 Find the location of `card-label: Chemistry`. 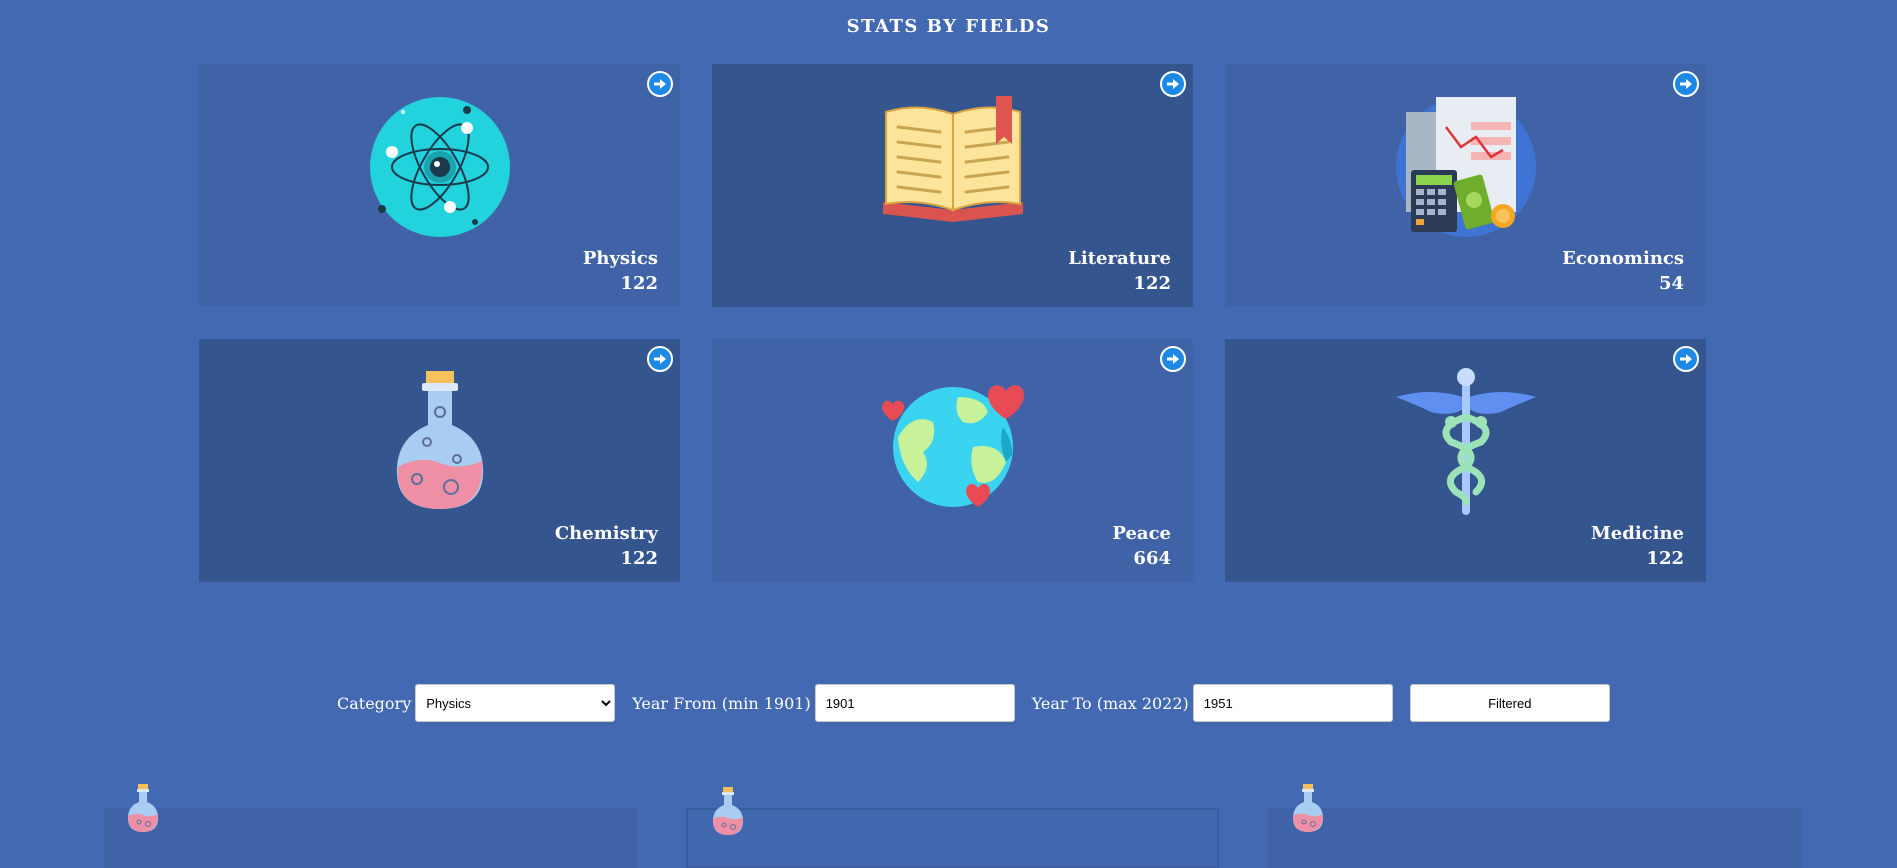

card-label: Chemistry is located at coordinates (606, 533).